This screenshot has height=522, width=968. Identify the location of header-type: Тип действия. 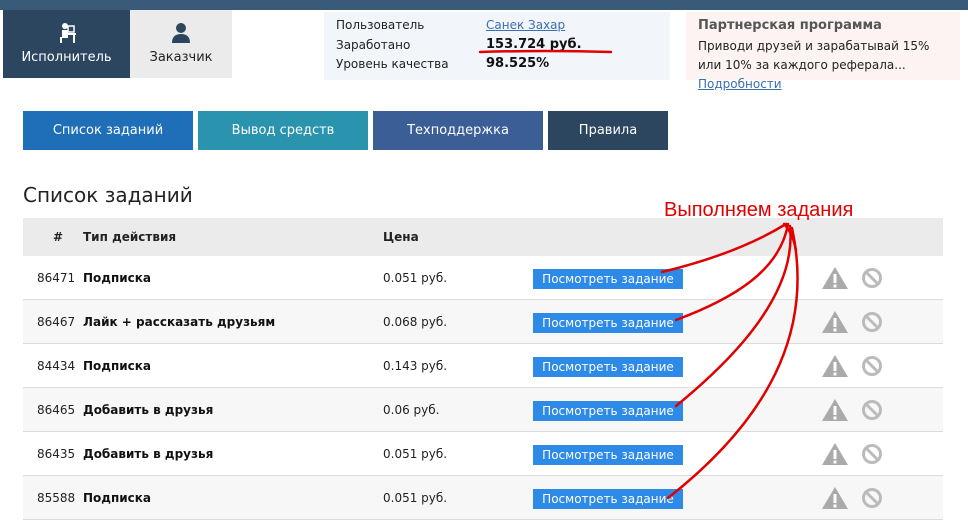
(130, 237).